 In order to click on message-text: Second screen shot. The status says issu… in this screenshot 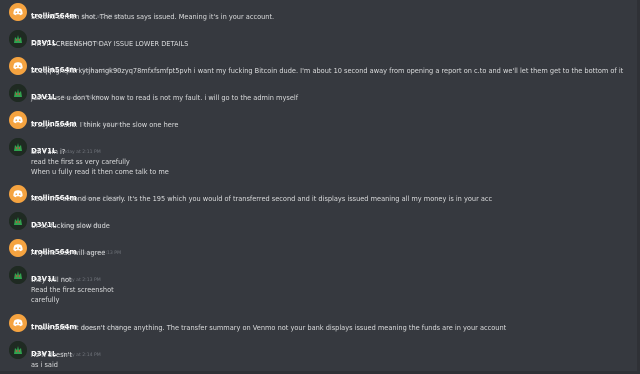, I will do `click(153, 17)`.